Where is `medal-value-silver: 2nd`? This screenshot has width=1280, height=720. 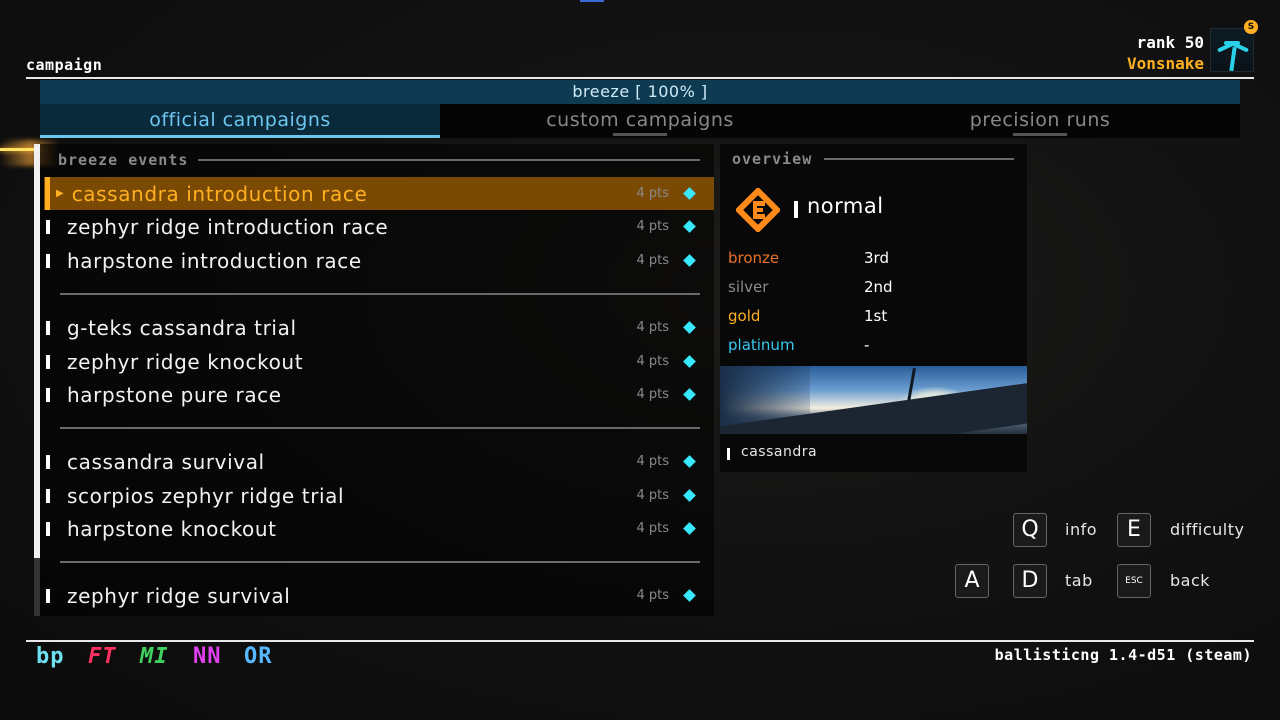 medal-value-silver: 2nd is located at coordinates (878, 287).